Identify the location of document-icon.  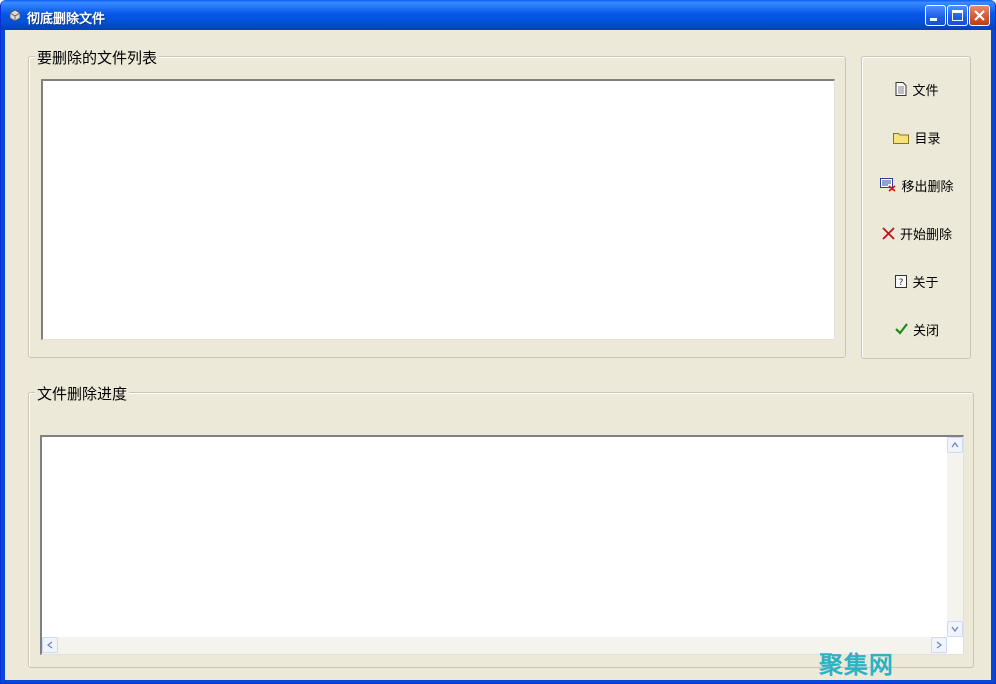
(901, 89).